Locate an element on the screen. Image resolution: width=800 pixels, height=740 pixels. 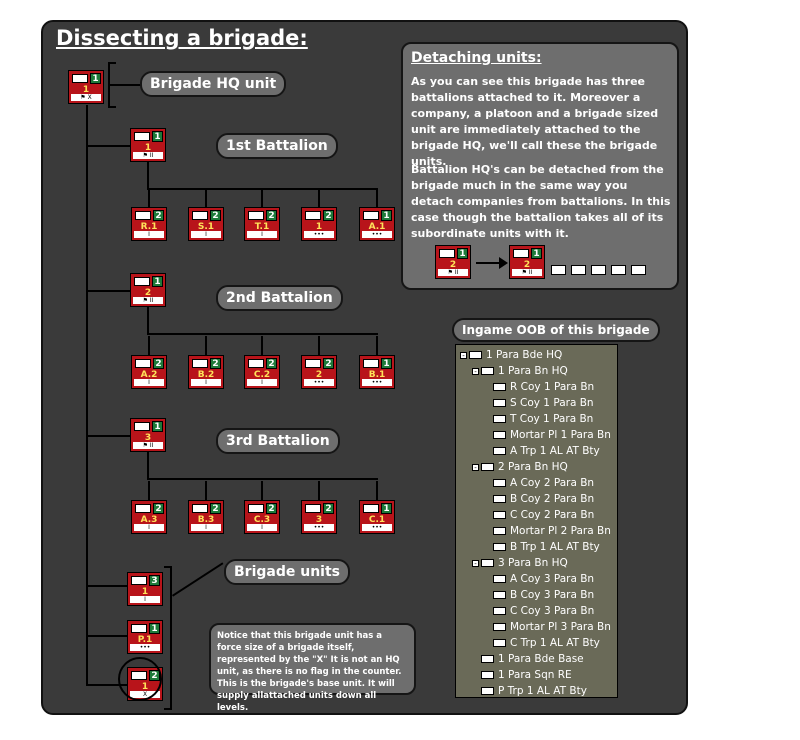
hq-pointer-line is located at coordinates (126, 85).